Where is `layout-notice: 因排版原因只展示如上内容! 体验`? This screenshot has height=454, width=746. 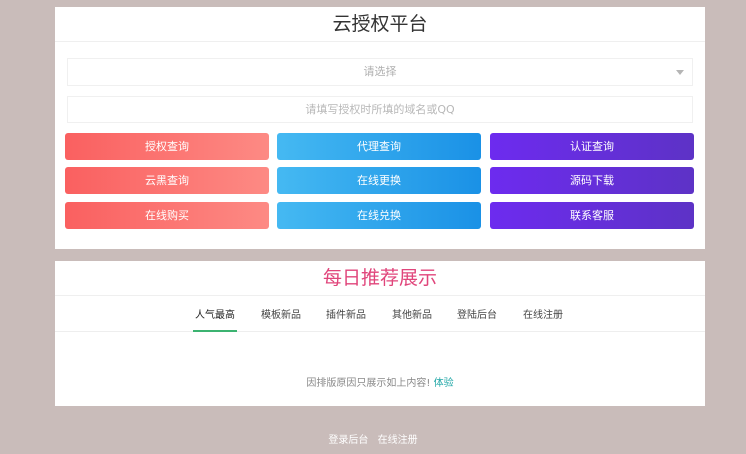 layout-notice: 因排版原因只展示如上内容! 体验 is located at coordinates (380, 381).